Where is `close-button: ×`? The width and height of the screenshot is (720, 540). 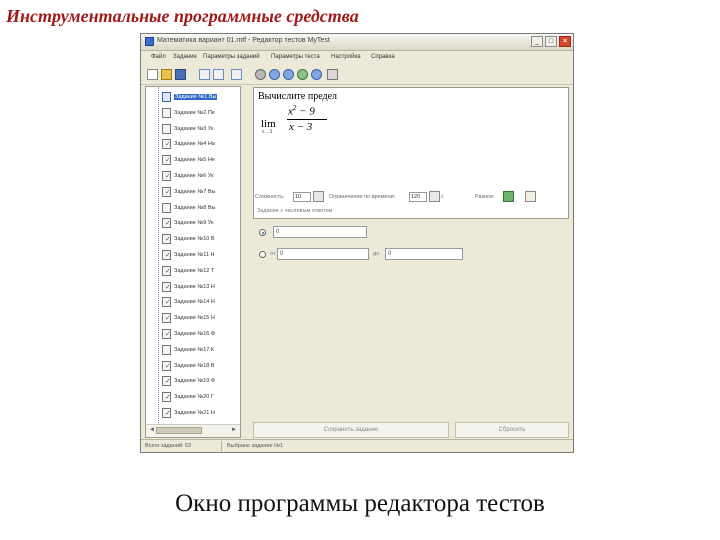 close-button: × is located at coordinates (565, 41).